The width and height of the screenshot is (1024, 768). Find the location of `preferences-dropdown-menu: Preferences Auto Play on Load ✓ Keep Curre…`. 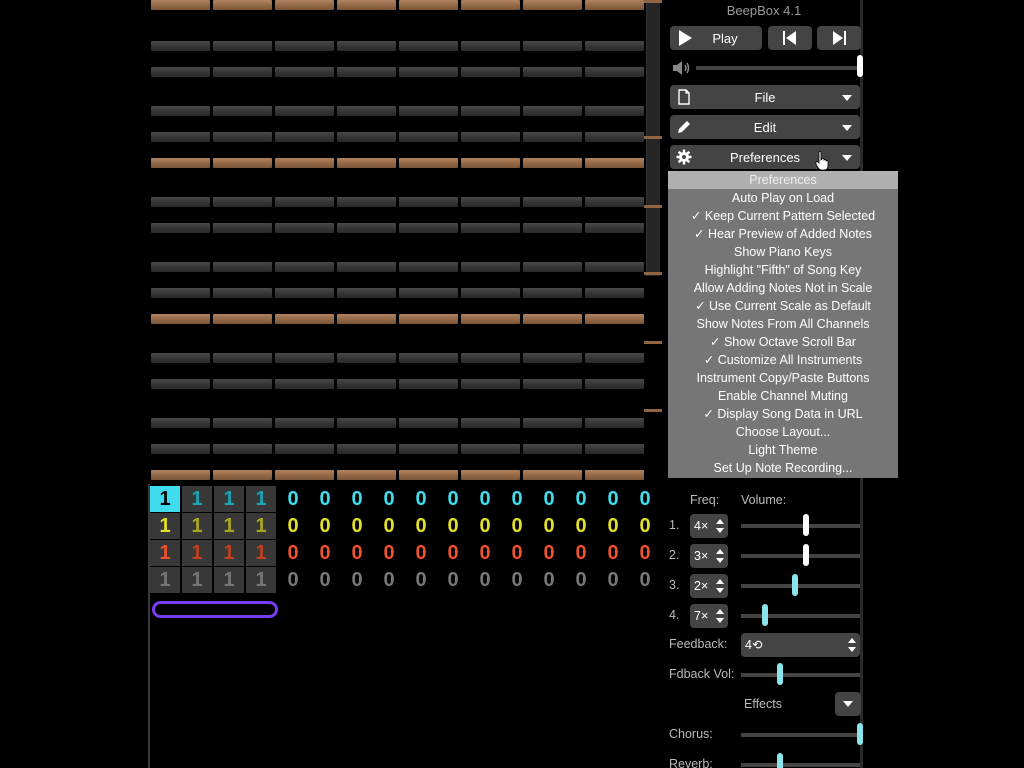

preferences-dropdown-menu: Preferences Auto Play on Load ✓ Keep Curre… is located at coordinates (783, 324).